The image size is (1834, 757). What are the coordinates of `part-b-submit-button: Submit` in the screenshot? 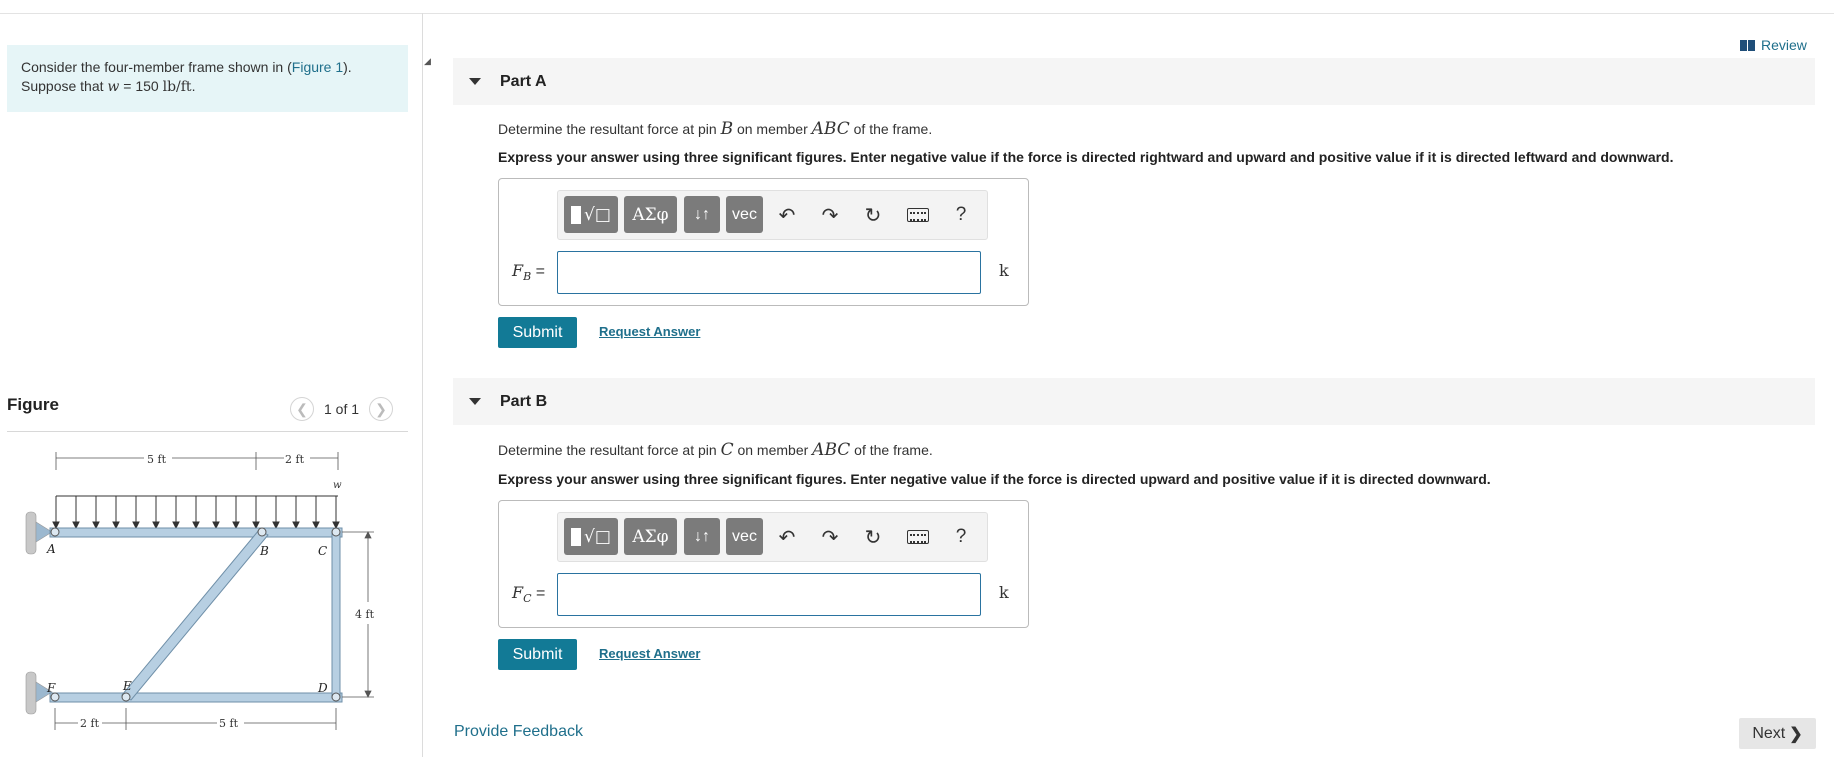 It's located at (537, 654).